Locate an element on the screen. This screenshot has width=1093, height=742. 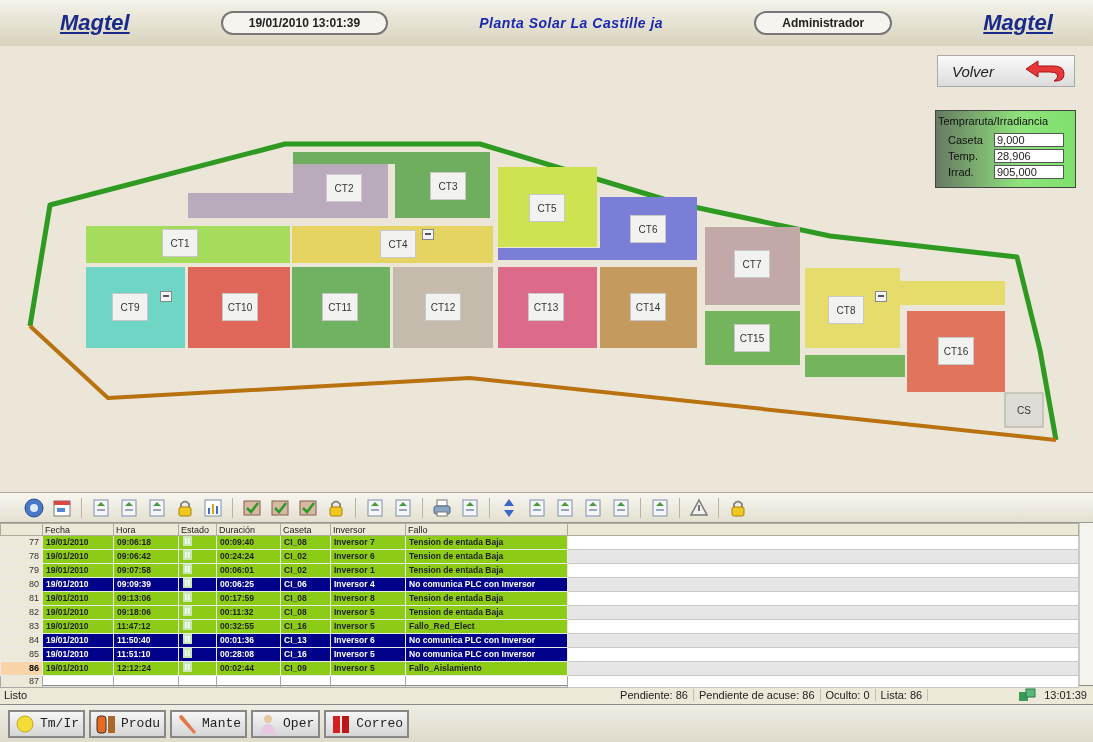
toolbar-button is located at coordinates (34, 507).